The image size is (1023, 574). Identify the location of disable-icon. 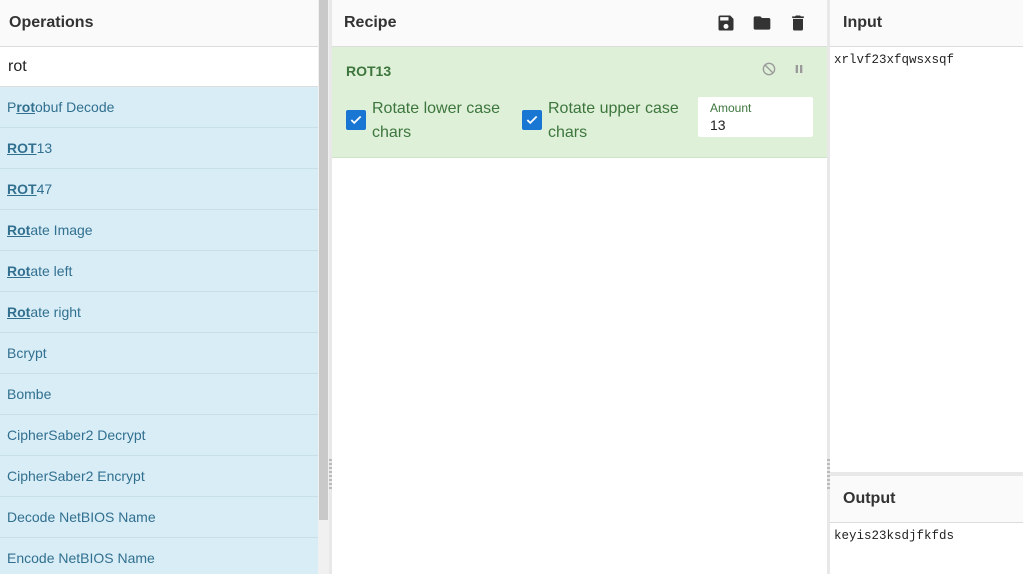
(769, 69).